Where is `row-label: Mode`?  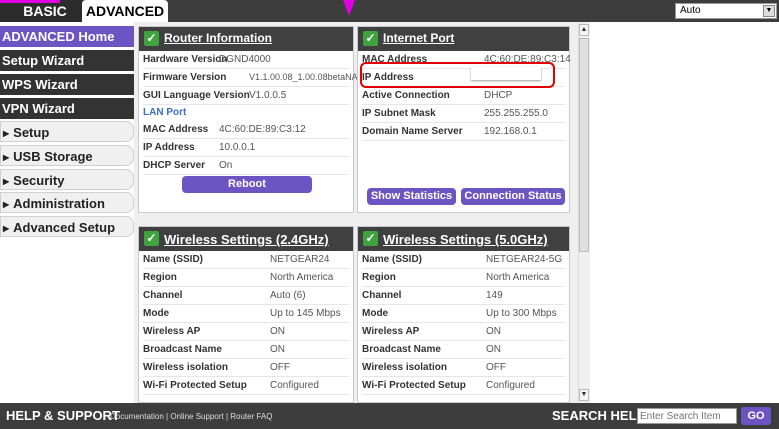 row-label: Mode is located at coordinates (375, 313).